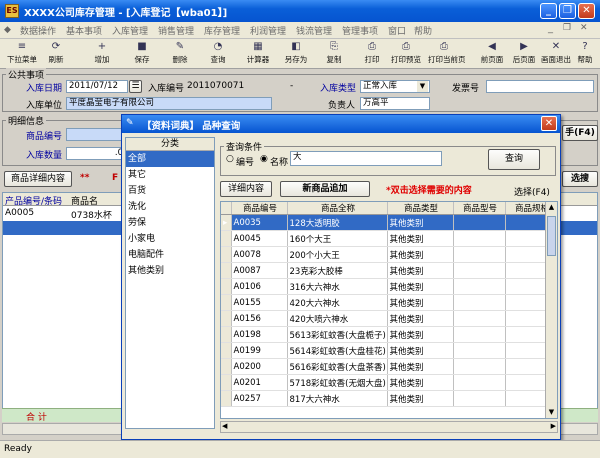 The image size is (600, 458). Describe the element at coordinates (334, 54) in the screenshot. I see `toolbar-copy-button: ⎘ 复制` at that location.